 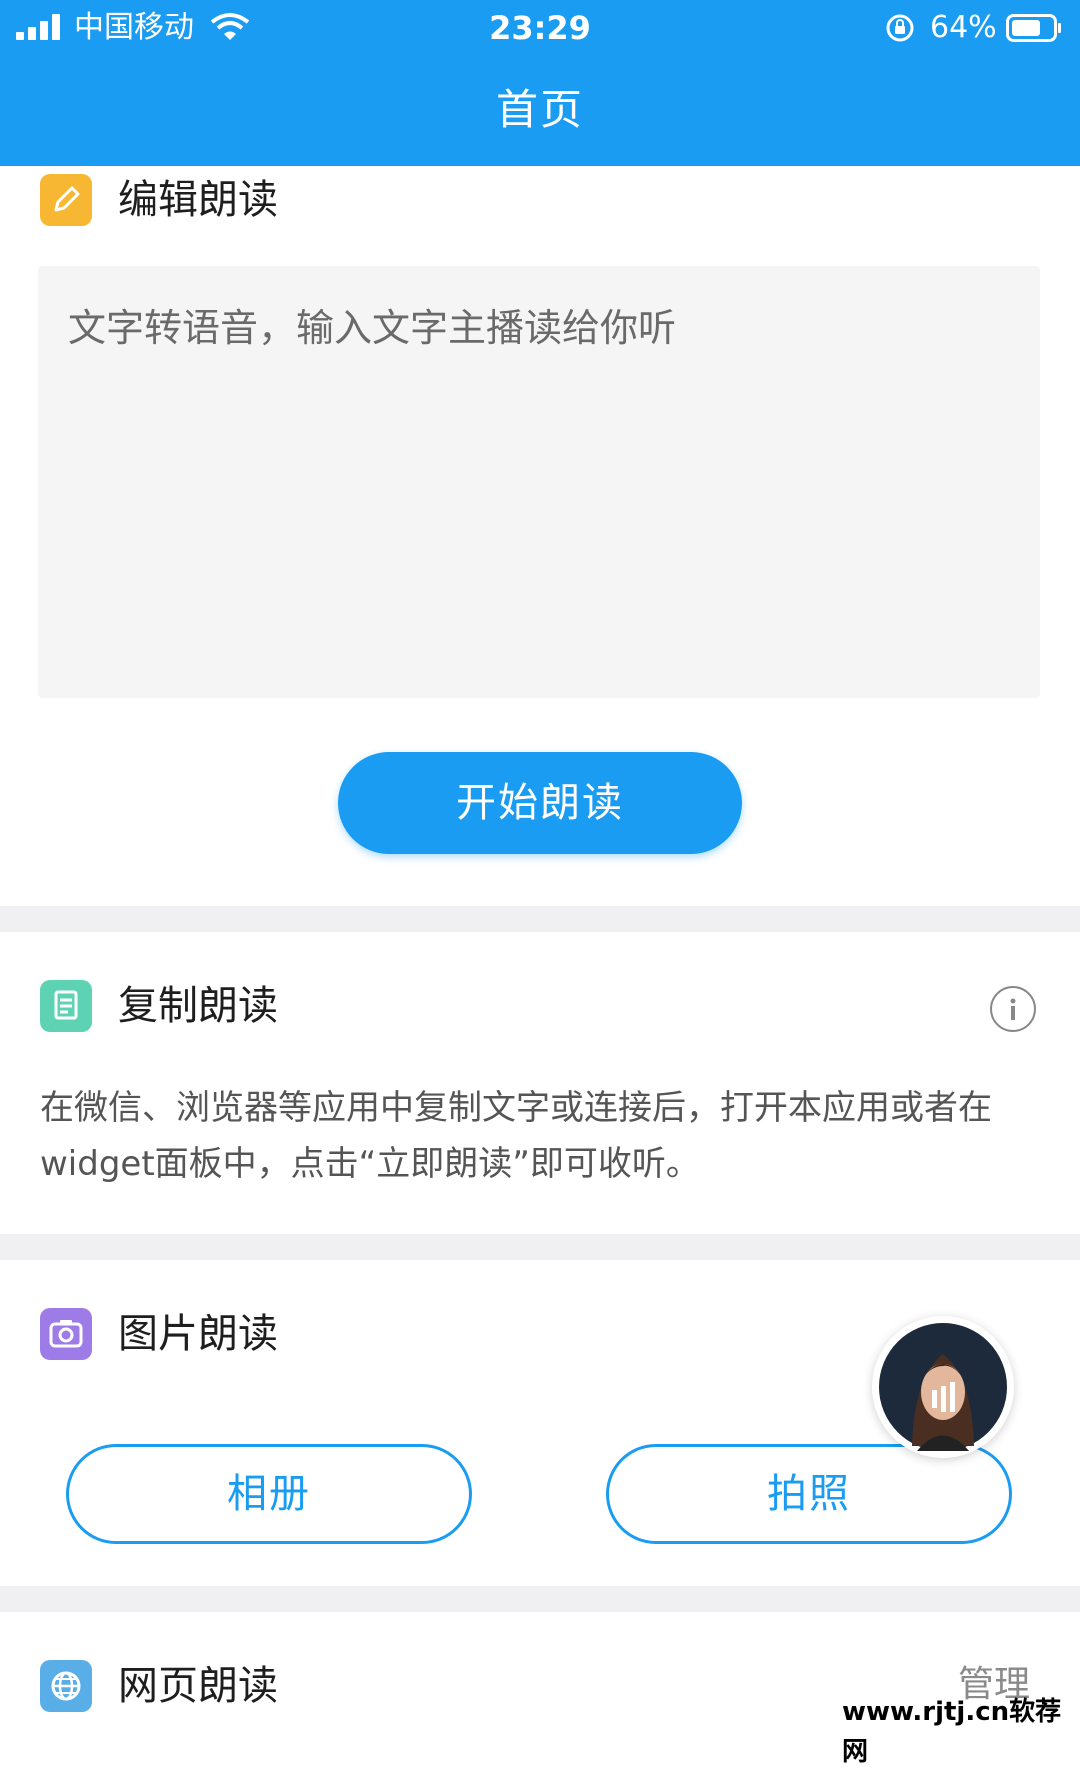 I want to click on section-title-copy: 复制朗读, so click(x=198, y=1006).